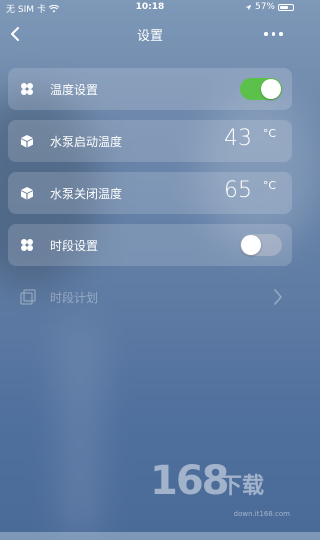 The width and height of the screenshot is (320, 540). What do you see at coordinates (276, 34) in the screenshot?
I see `more-options-button` at bounding box center [276, 34].